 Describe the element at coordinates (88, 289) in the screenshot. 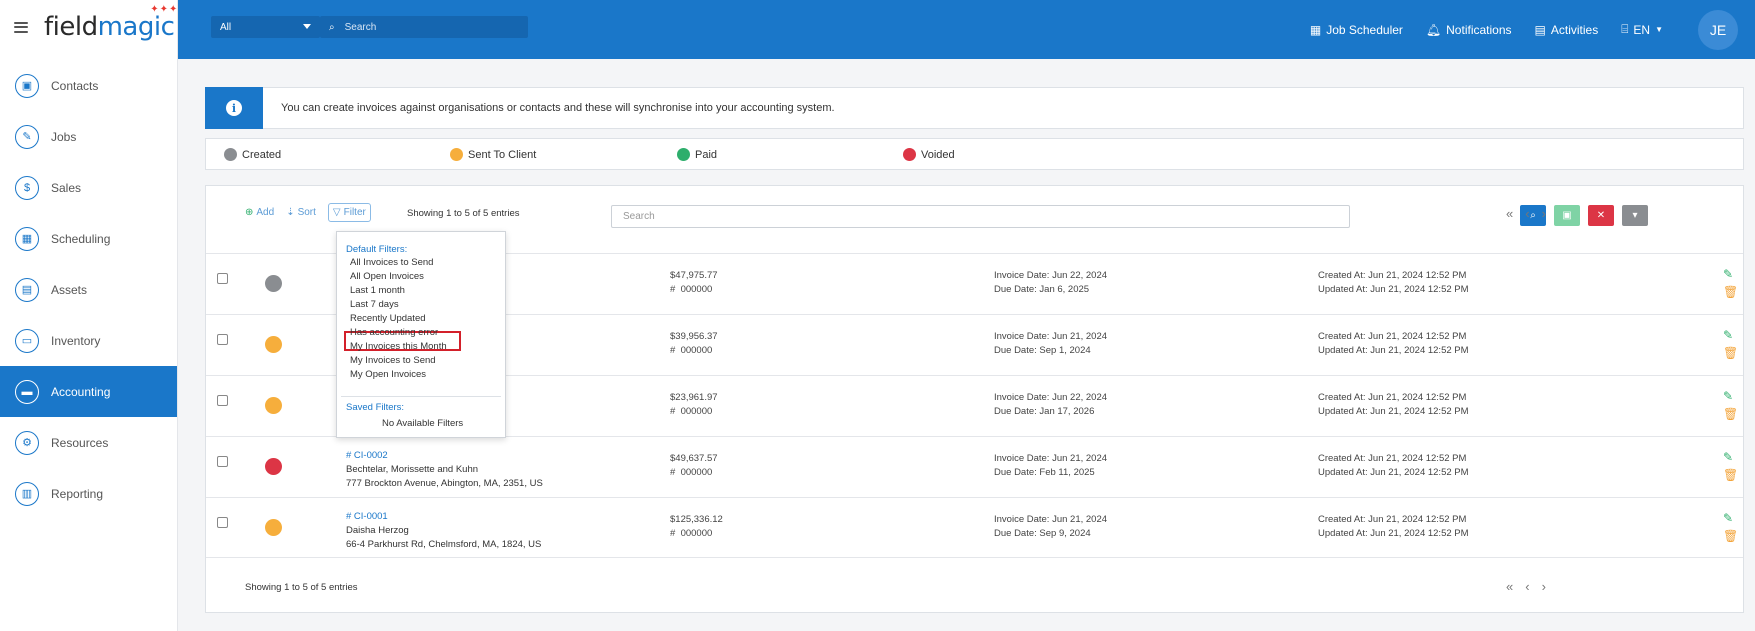

I see `sidebar-item-assets: ▤ Assets` at that location.